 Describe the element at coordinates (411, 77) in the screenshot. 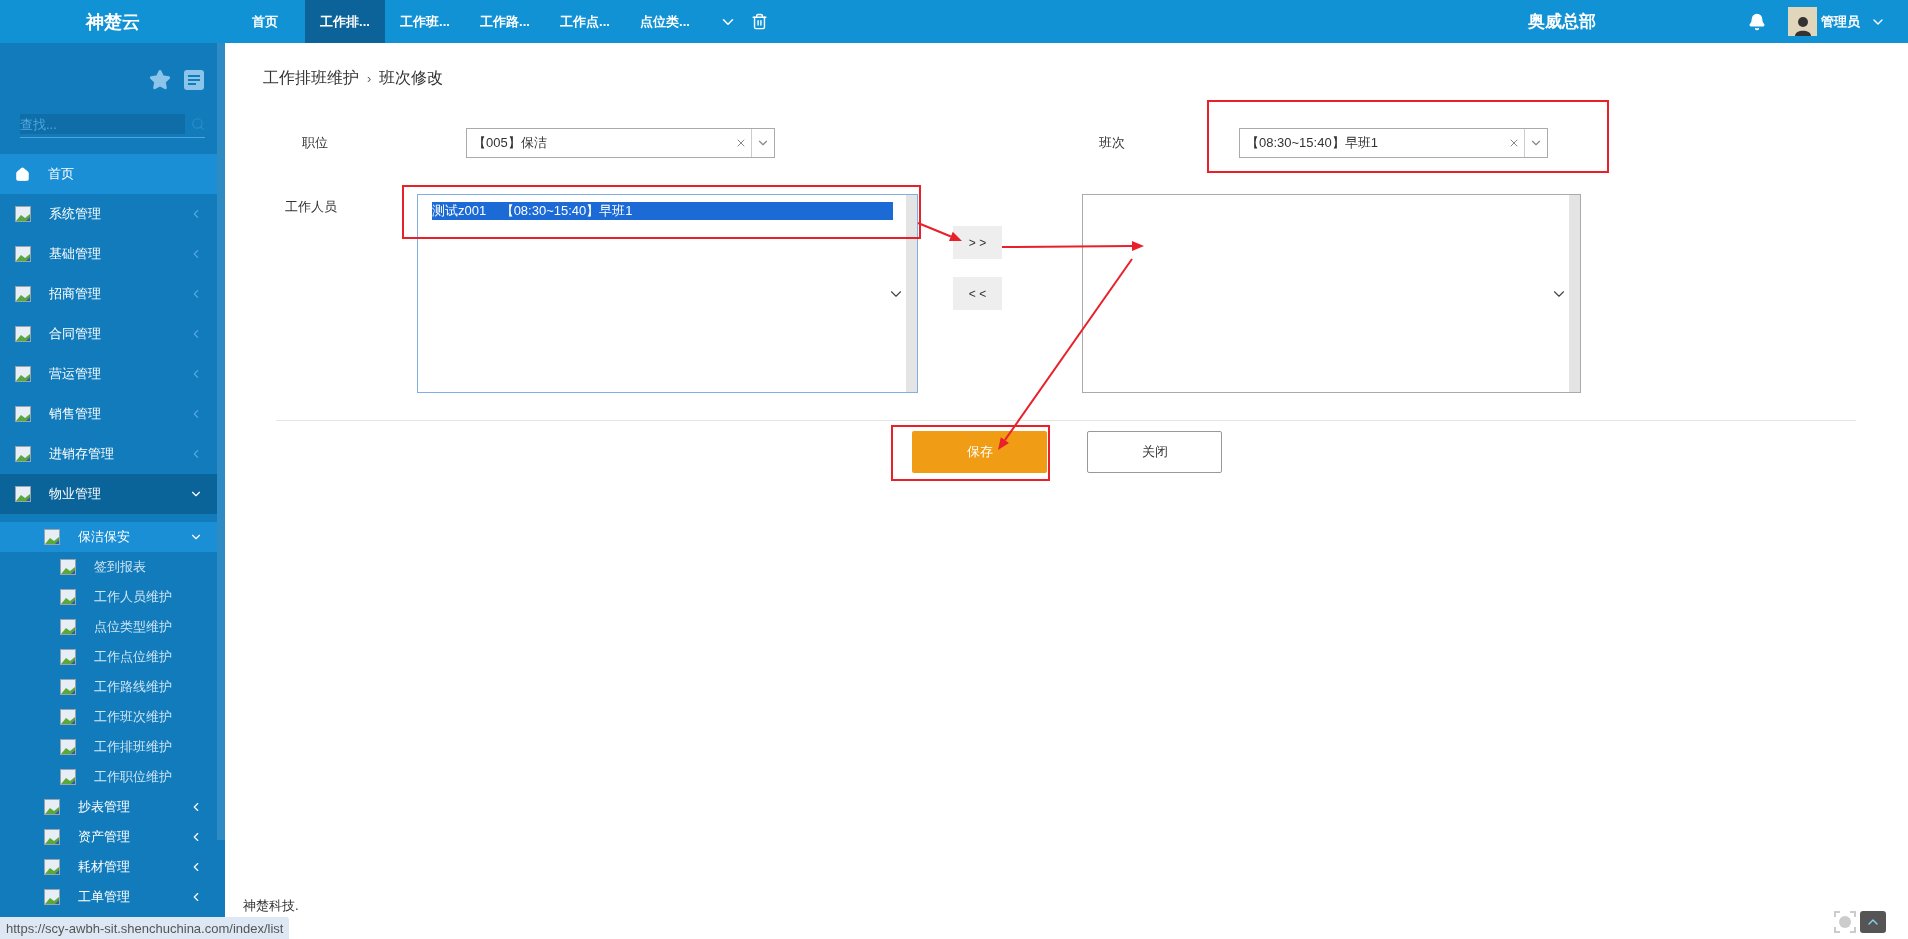

I see `breadcrumb-current: 班次修改` at that location.